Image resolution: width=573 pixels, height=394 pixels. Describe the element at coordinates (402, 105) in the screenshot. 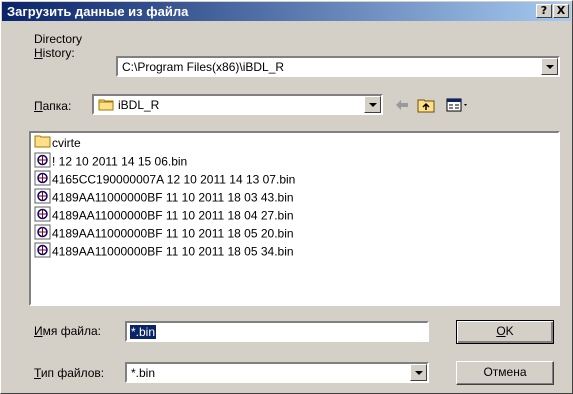

I see `back-arrow-icon` at that location.